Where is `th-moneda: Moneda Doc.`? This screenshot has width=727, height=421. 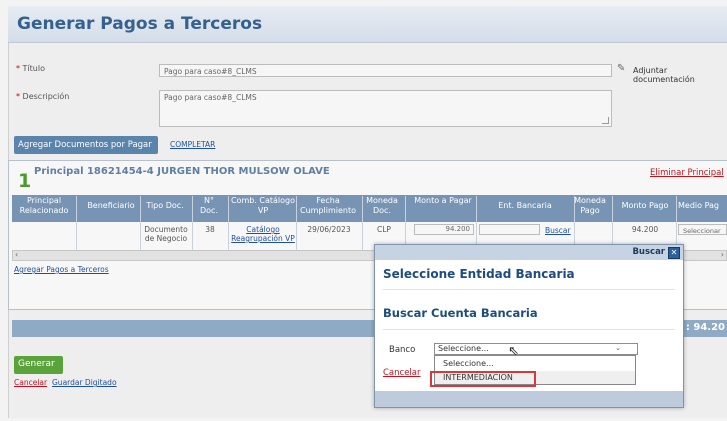
th-moneda: Moneda Doc. is located at coordinates (382, 205).